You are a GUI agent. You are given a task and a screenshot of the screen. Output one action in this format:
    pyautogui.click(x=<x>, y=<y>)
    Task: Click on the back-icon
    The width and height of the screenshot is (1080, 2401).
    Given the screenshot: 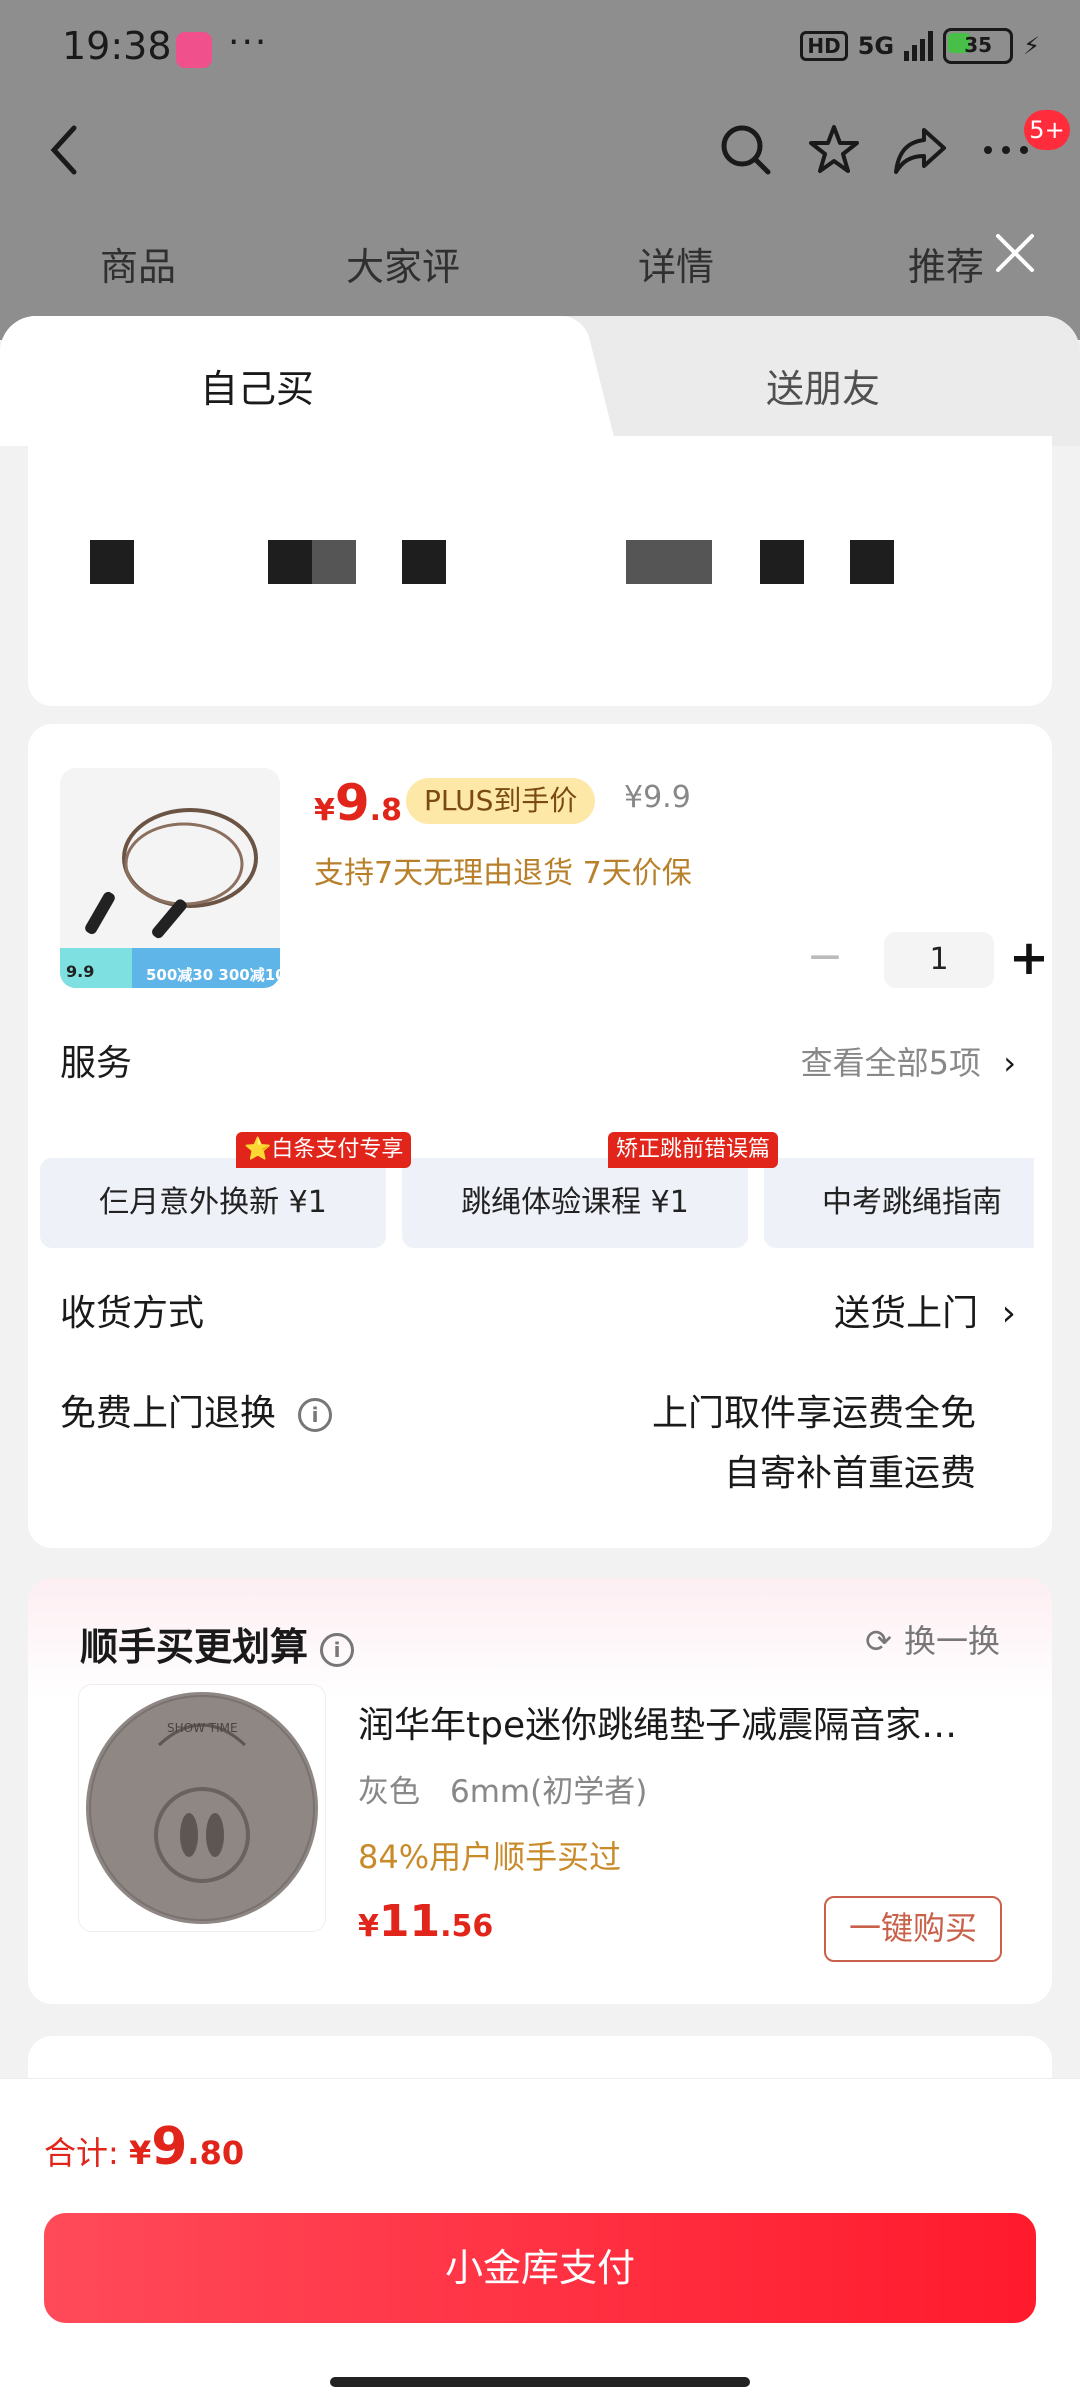 What is the action you would take?
    pyautogui.click(x=64, y=150)
    